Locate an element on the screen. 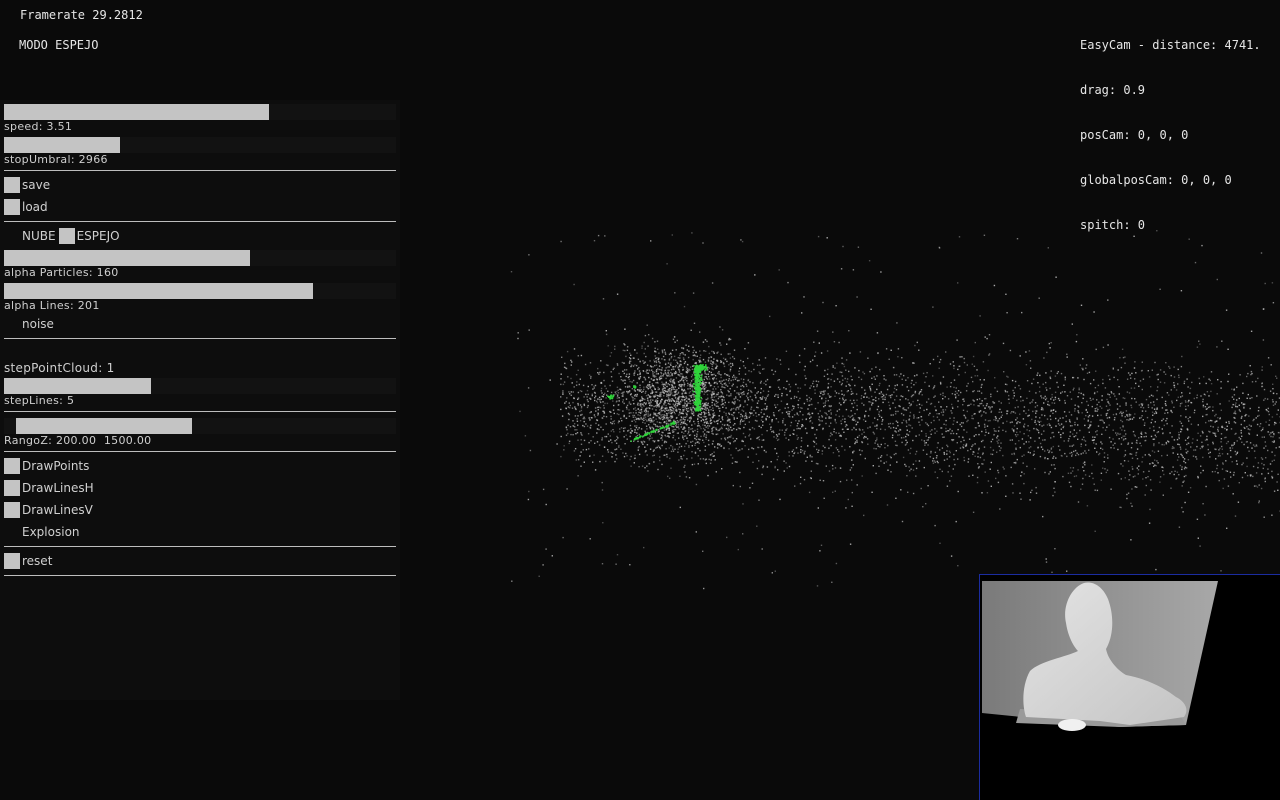  load-label: load is located at coordinates (35, 207).